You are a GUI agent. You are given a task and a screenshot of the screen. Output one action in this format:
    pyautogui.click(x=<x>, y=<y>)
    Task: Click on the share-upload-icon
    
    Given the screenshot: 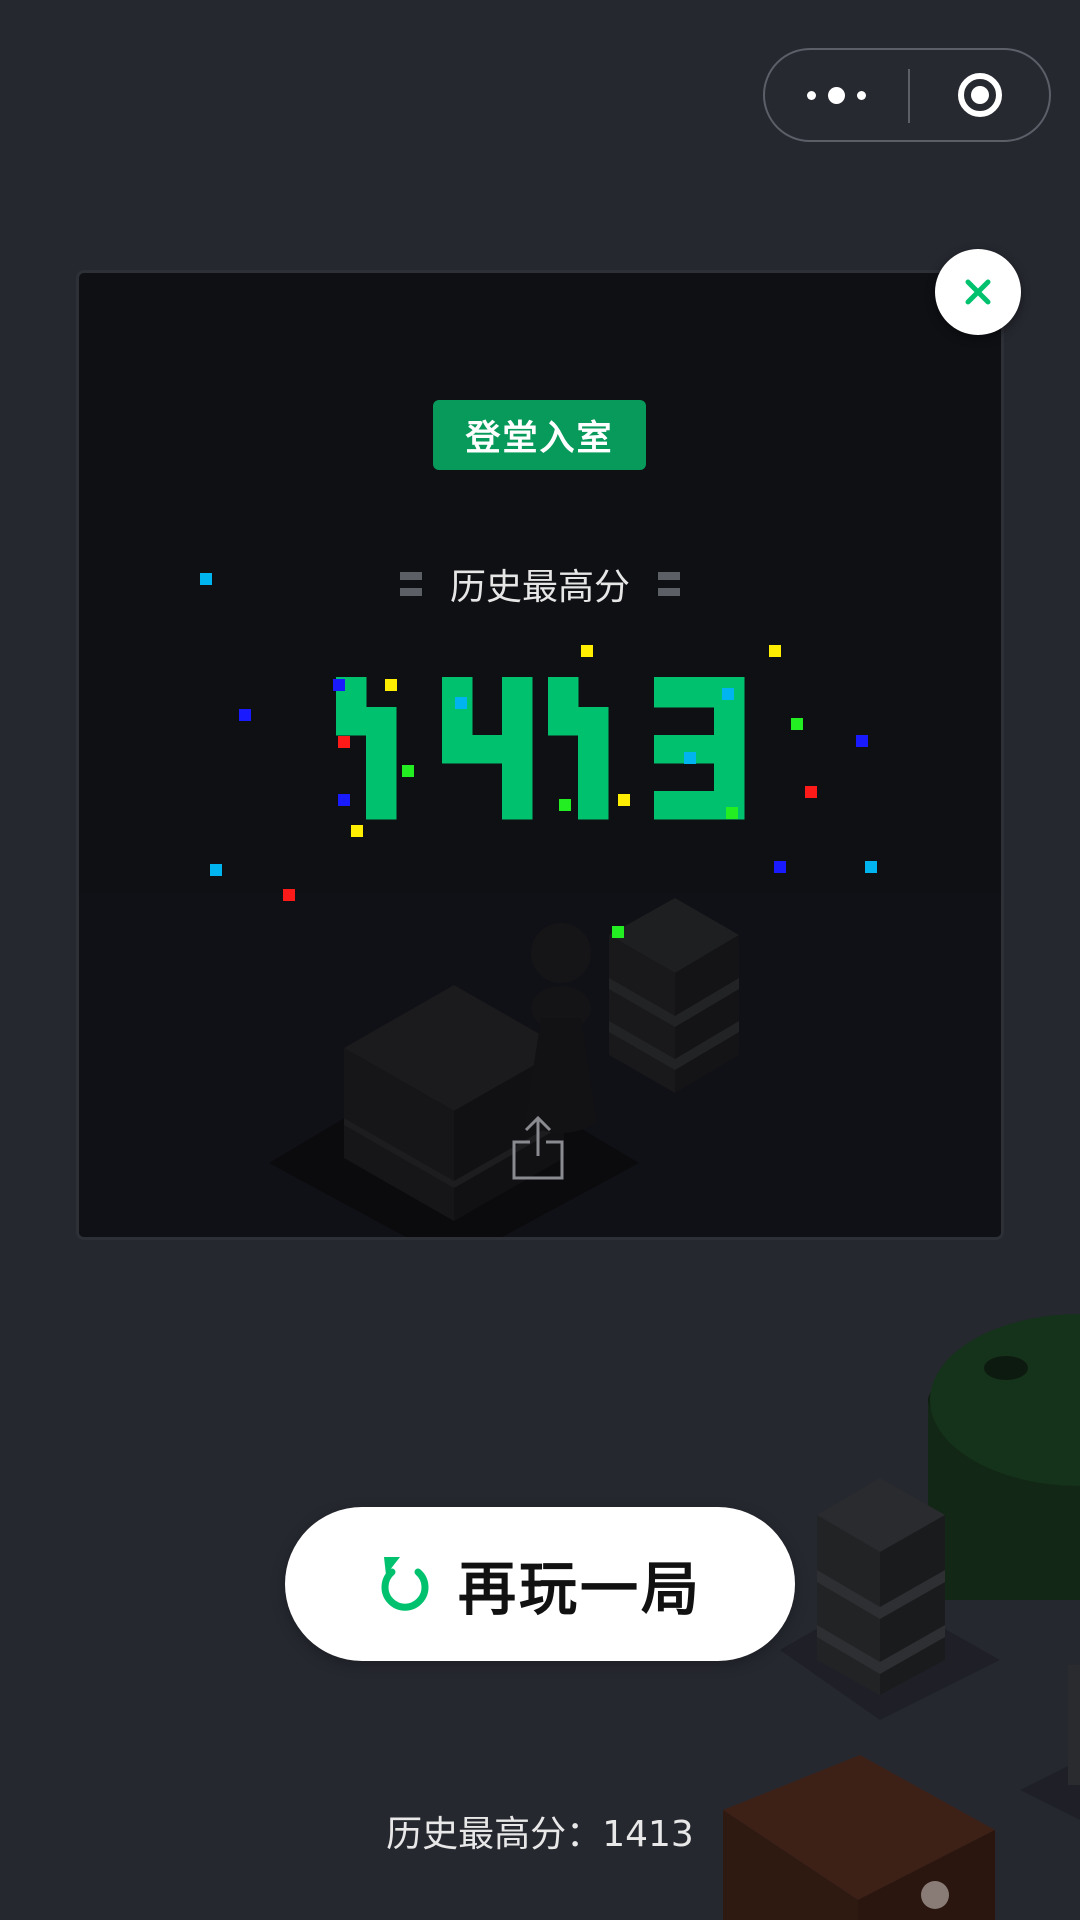 What is the action you would take?
    pyautogui.click(x=538, y=1147)
    